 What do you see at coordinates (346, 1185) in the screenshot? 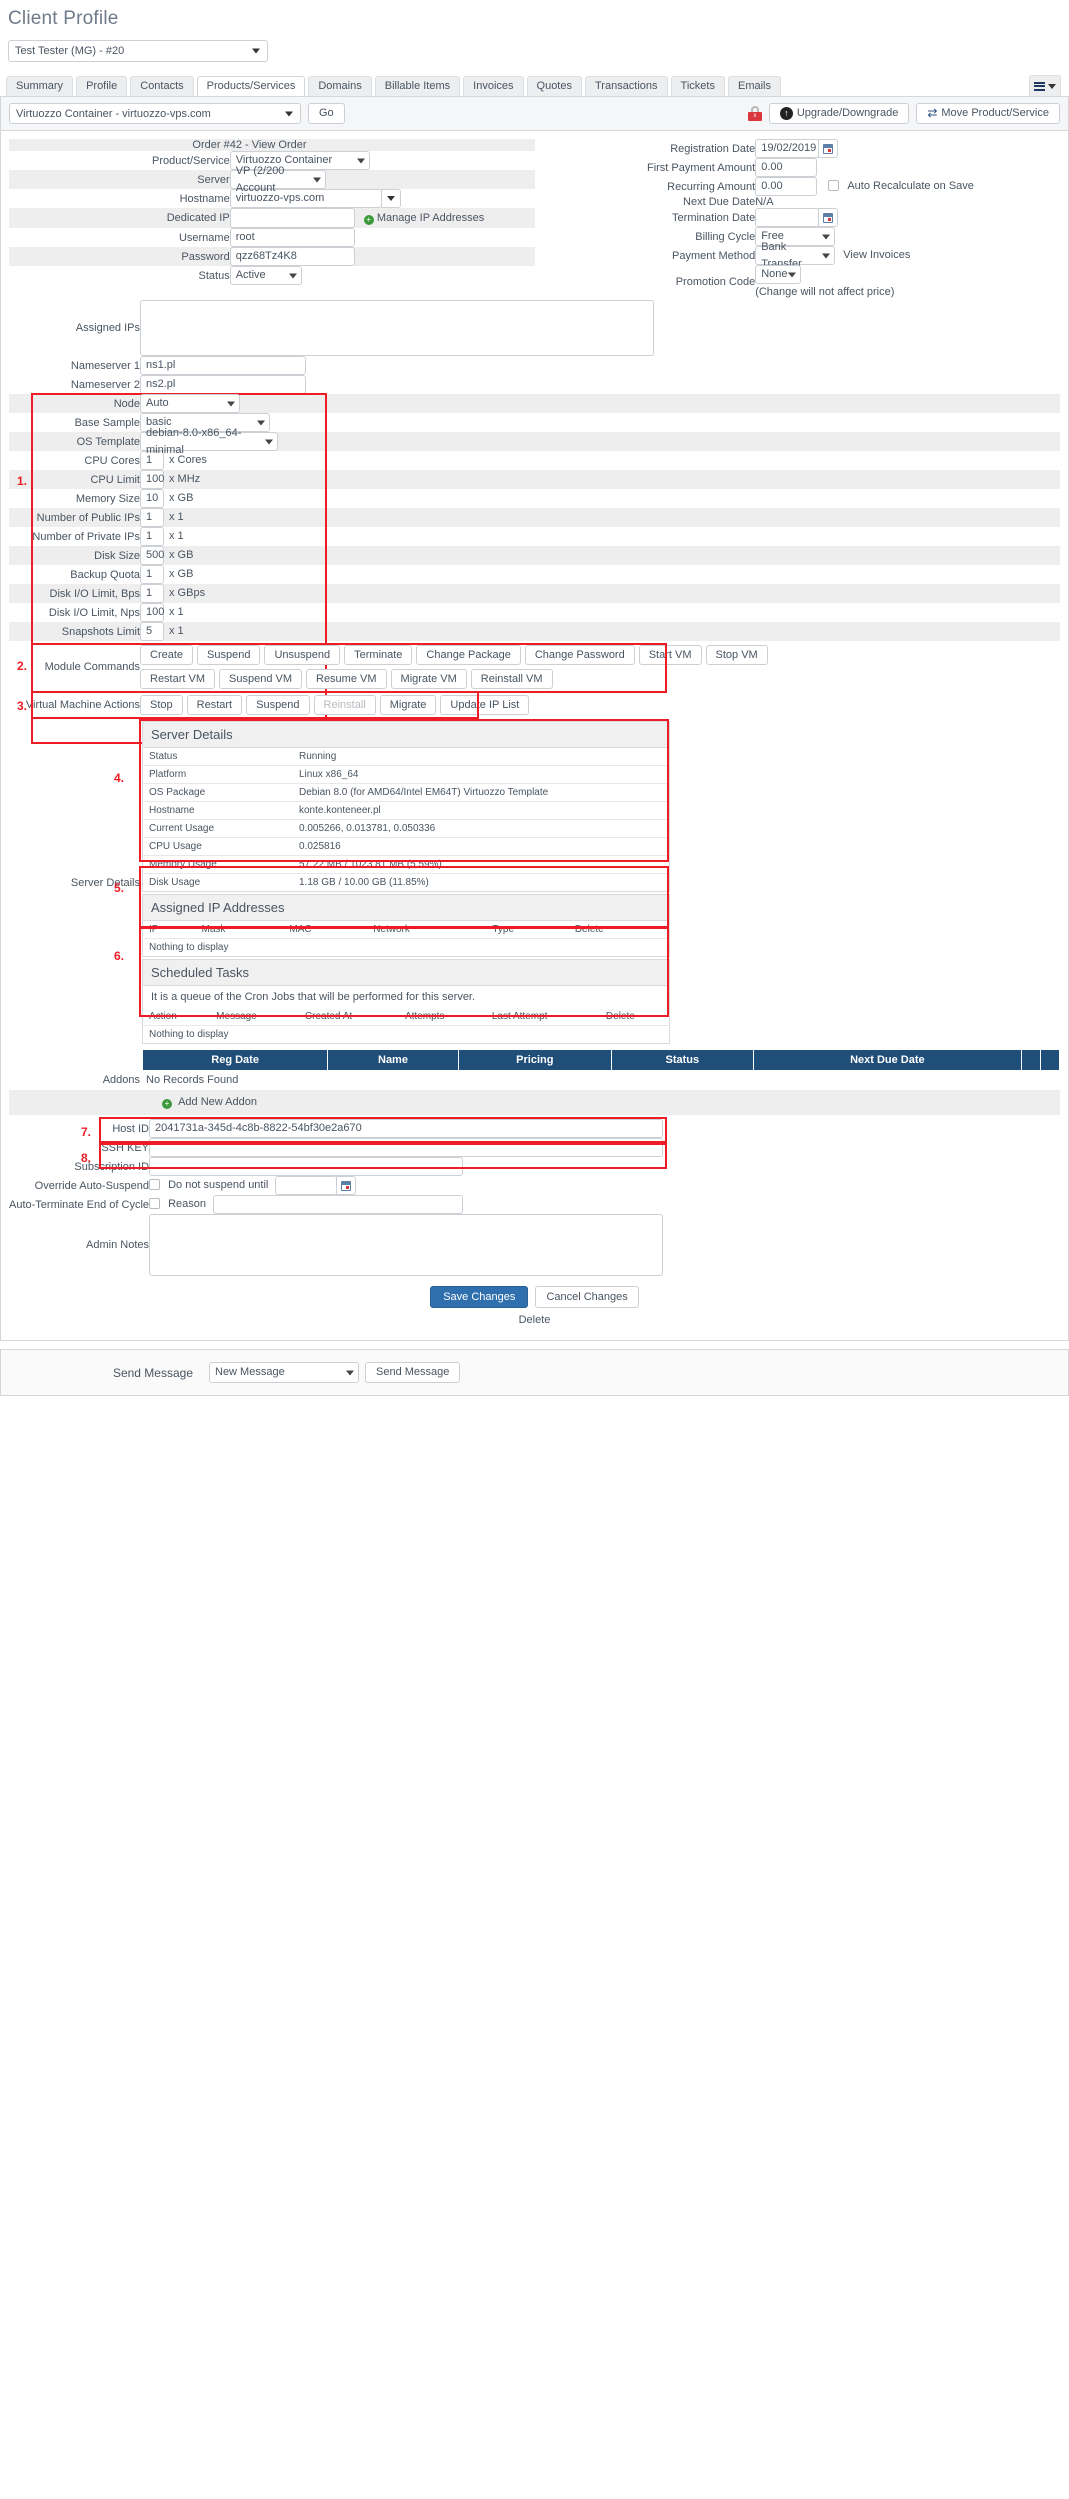
I see `suspend-until-calendar-button` at bounding box center [346, 1185].